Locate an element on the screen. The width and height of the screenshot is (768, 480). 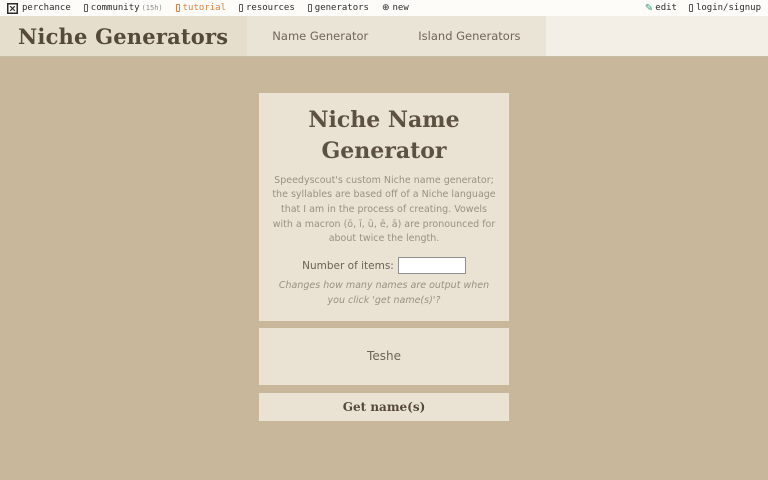
brand-label: perchance is located at coordinates (46, 8).